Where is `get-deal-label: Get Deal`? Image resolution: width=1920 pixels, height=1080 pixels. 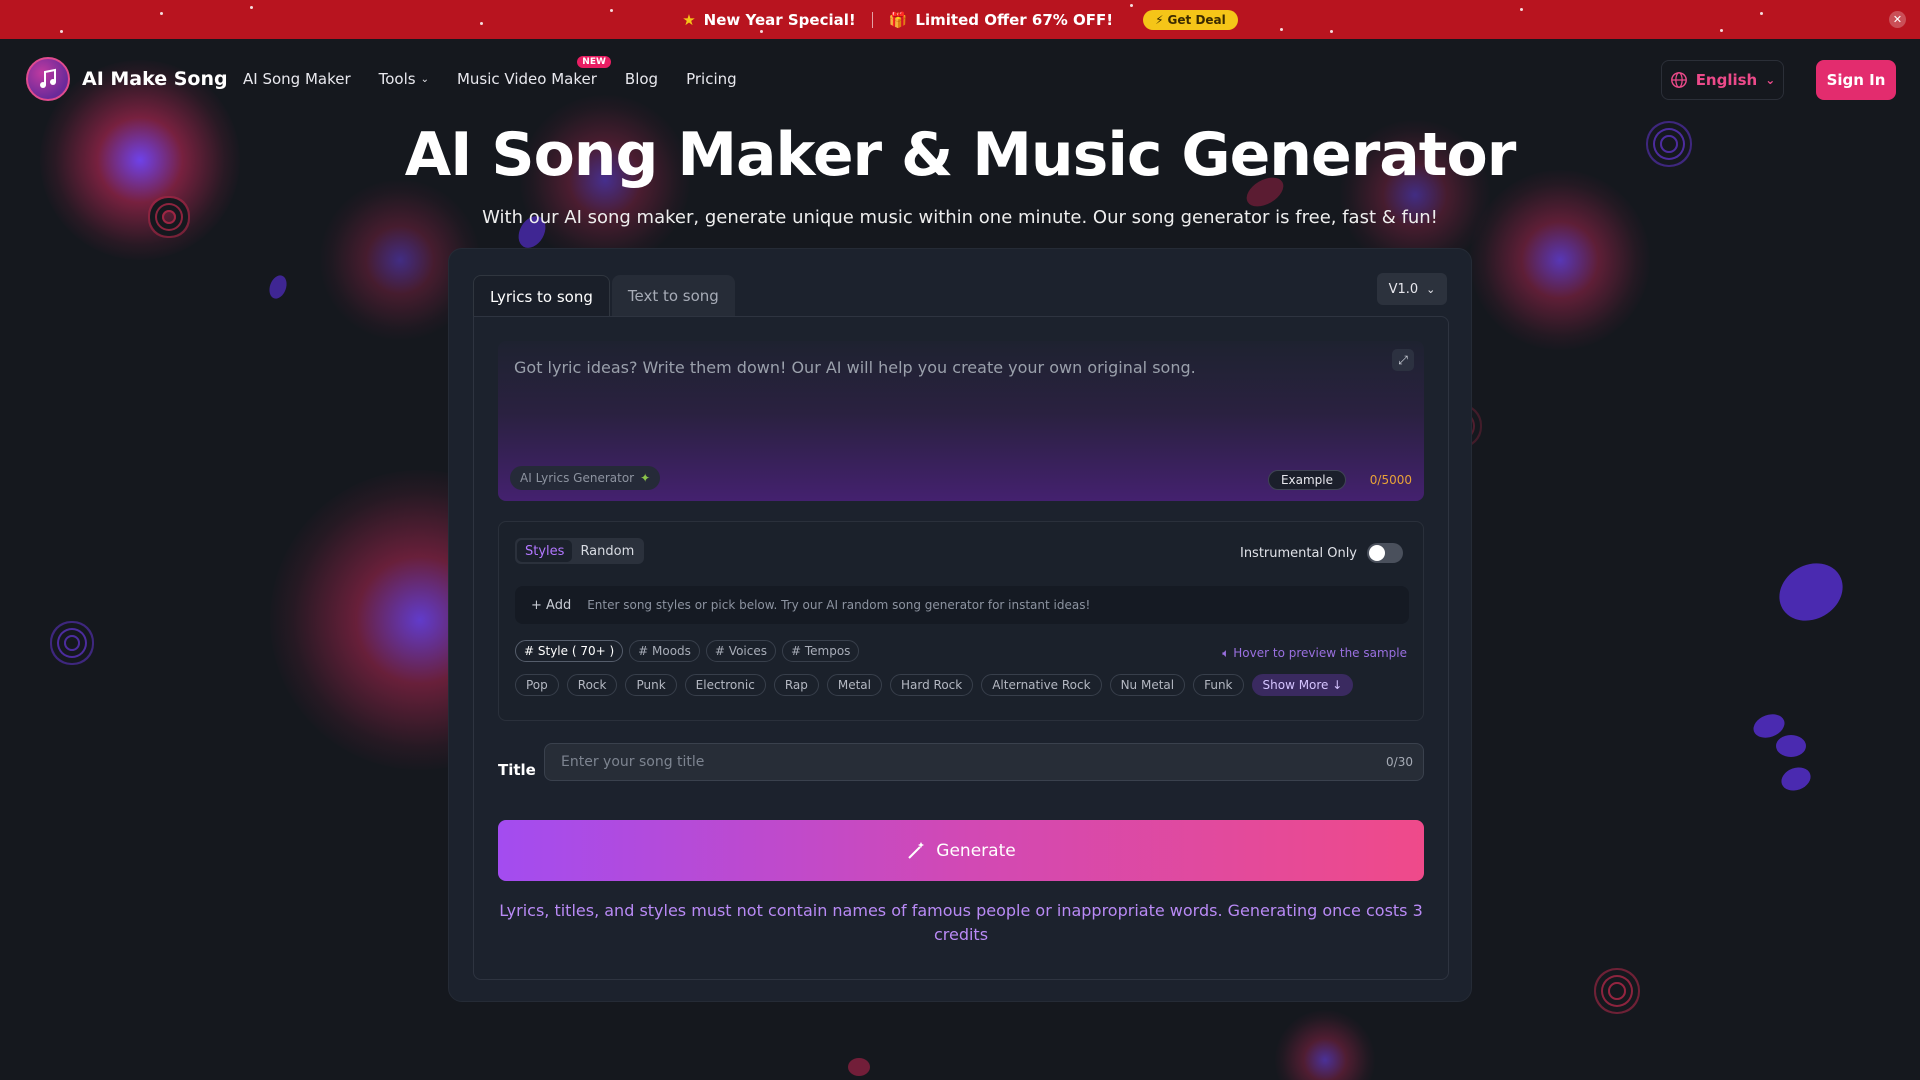 get-deal-label: Get Deal is located at coordinates (1196, 19).